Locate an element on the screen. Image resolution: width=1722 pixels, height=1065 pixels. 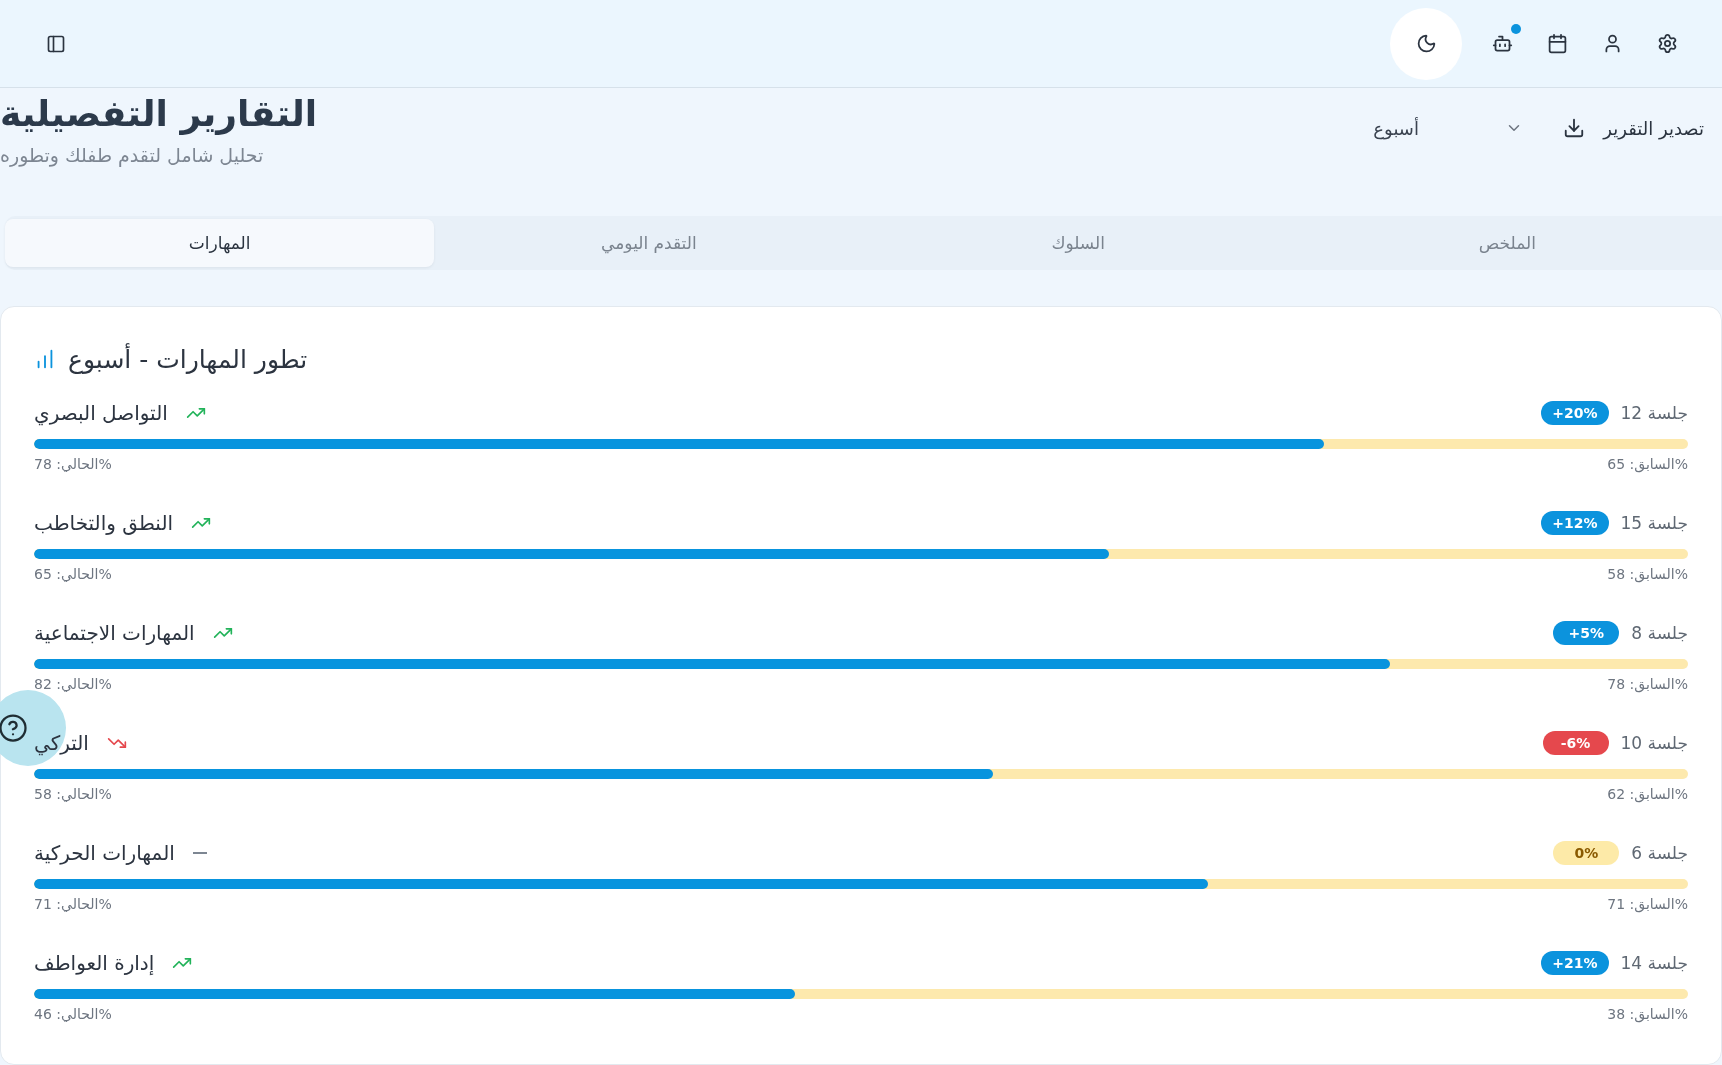
session-count: جلسة 10 is located at coordinates (1654, 743).